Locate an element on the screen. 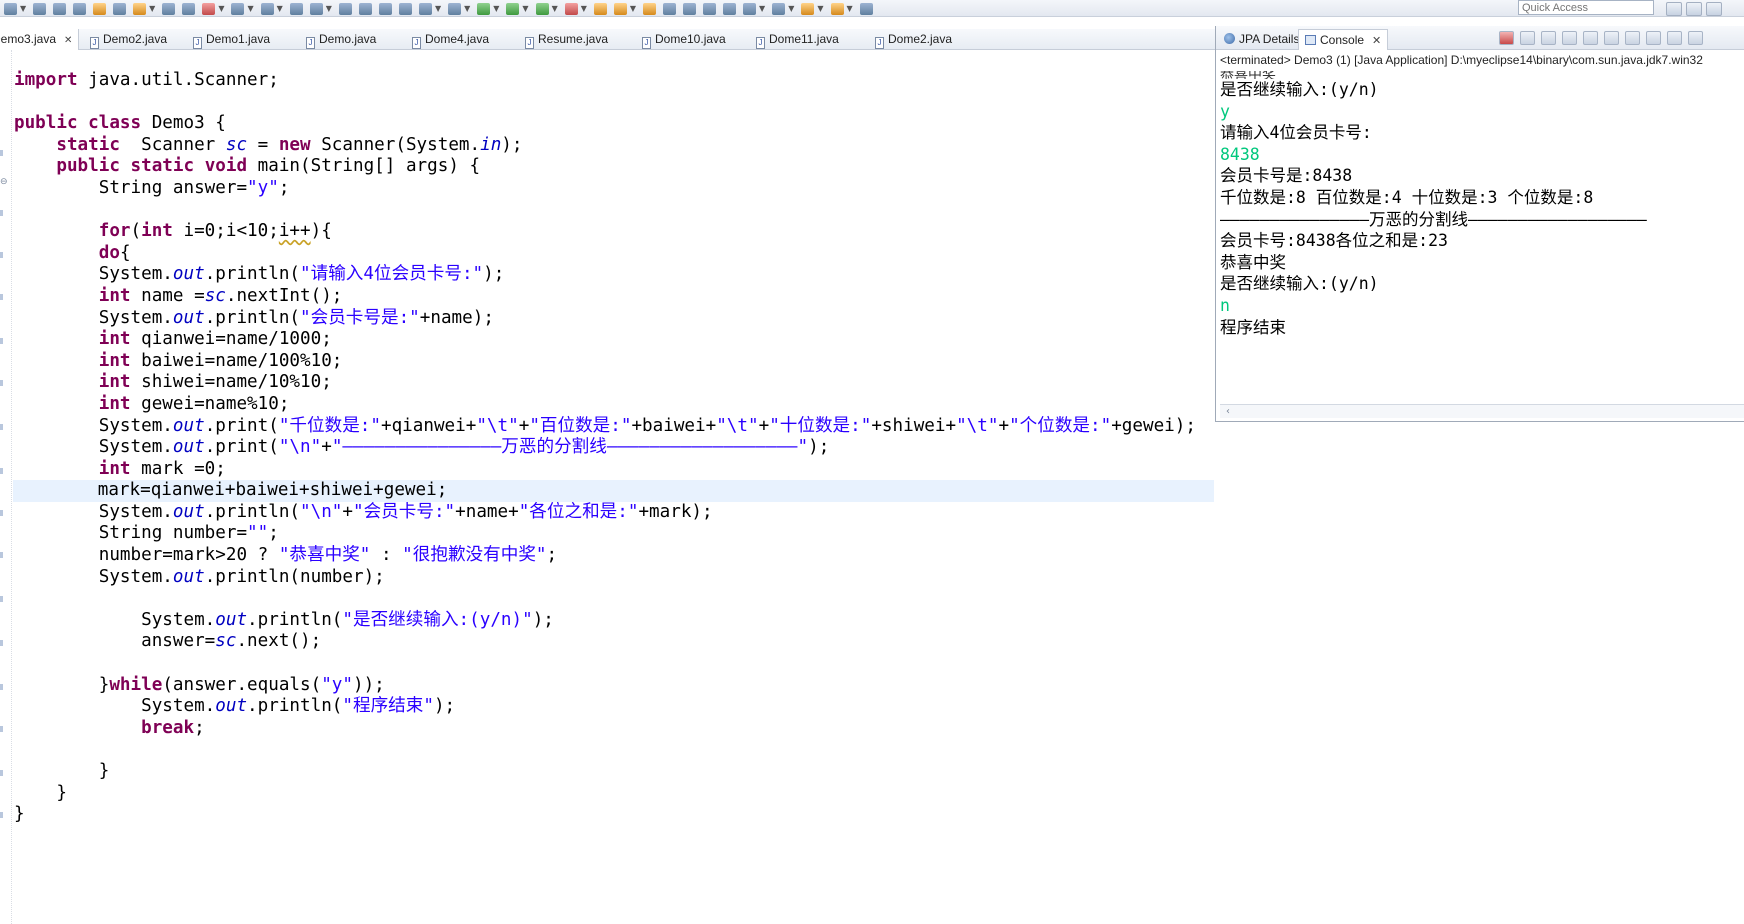 This screenshot has height=924, width=1744. minimize-icon is located at coordinates (1695, 38).